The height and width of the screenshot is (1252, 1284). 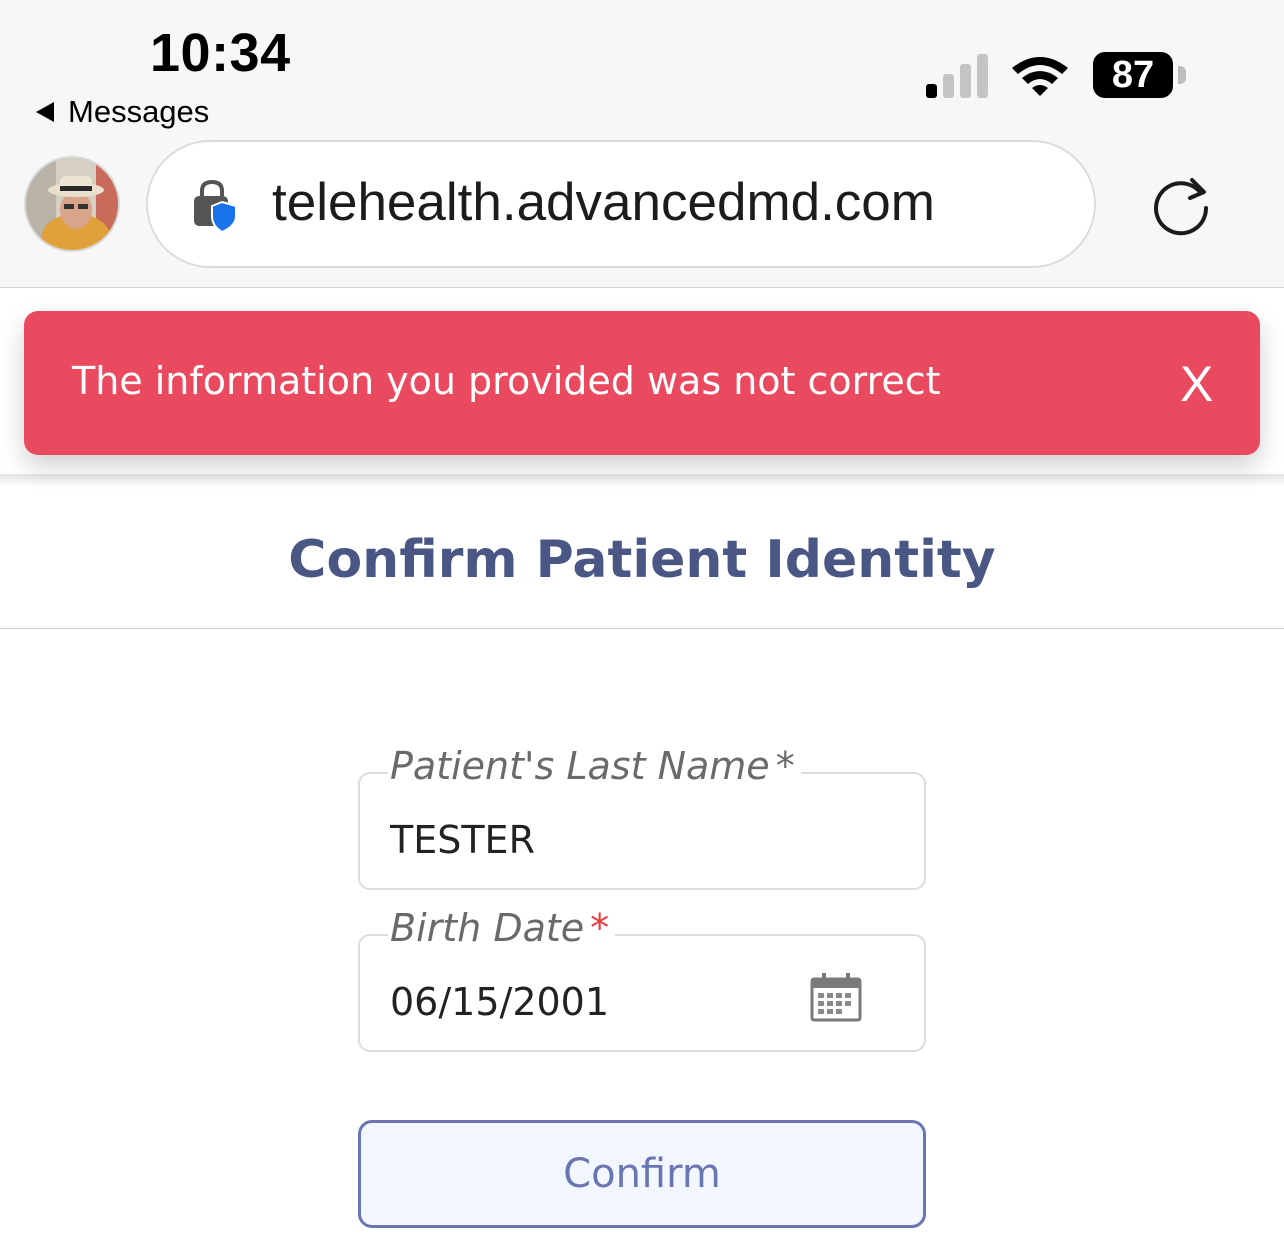 I want to click on status-time: 10:34, so click(x=220, y=53).